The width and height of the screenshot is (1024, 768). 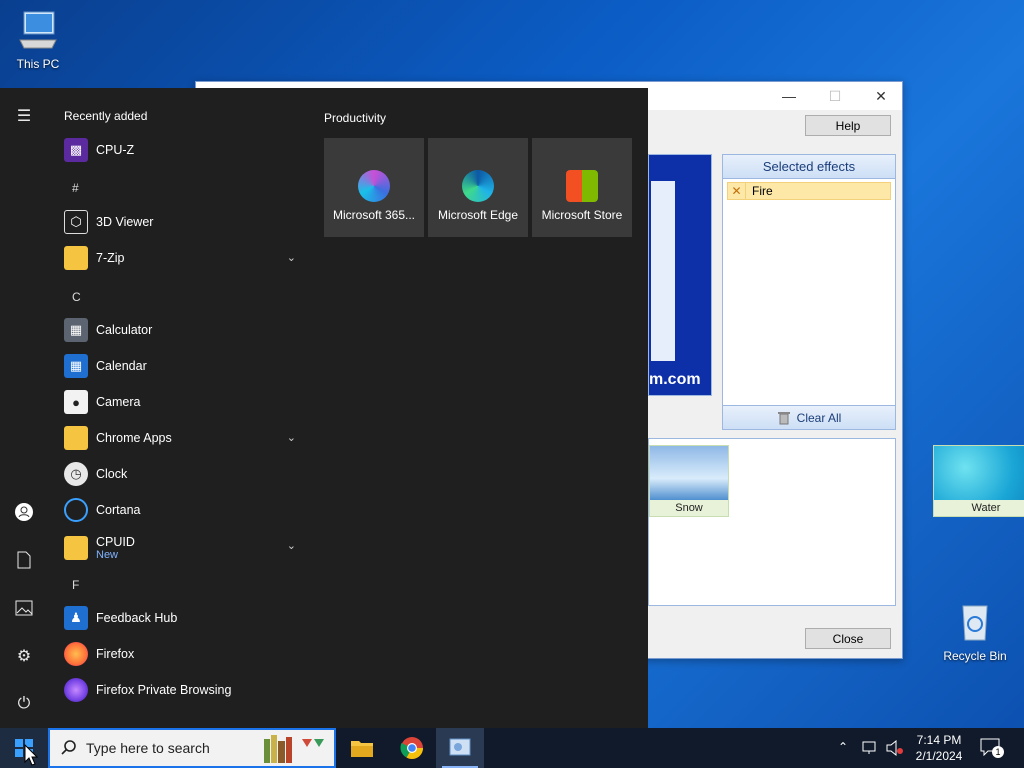 I want to click on recently-added-title: Recently added, so click(x=106, y=116).